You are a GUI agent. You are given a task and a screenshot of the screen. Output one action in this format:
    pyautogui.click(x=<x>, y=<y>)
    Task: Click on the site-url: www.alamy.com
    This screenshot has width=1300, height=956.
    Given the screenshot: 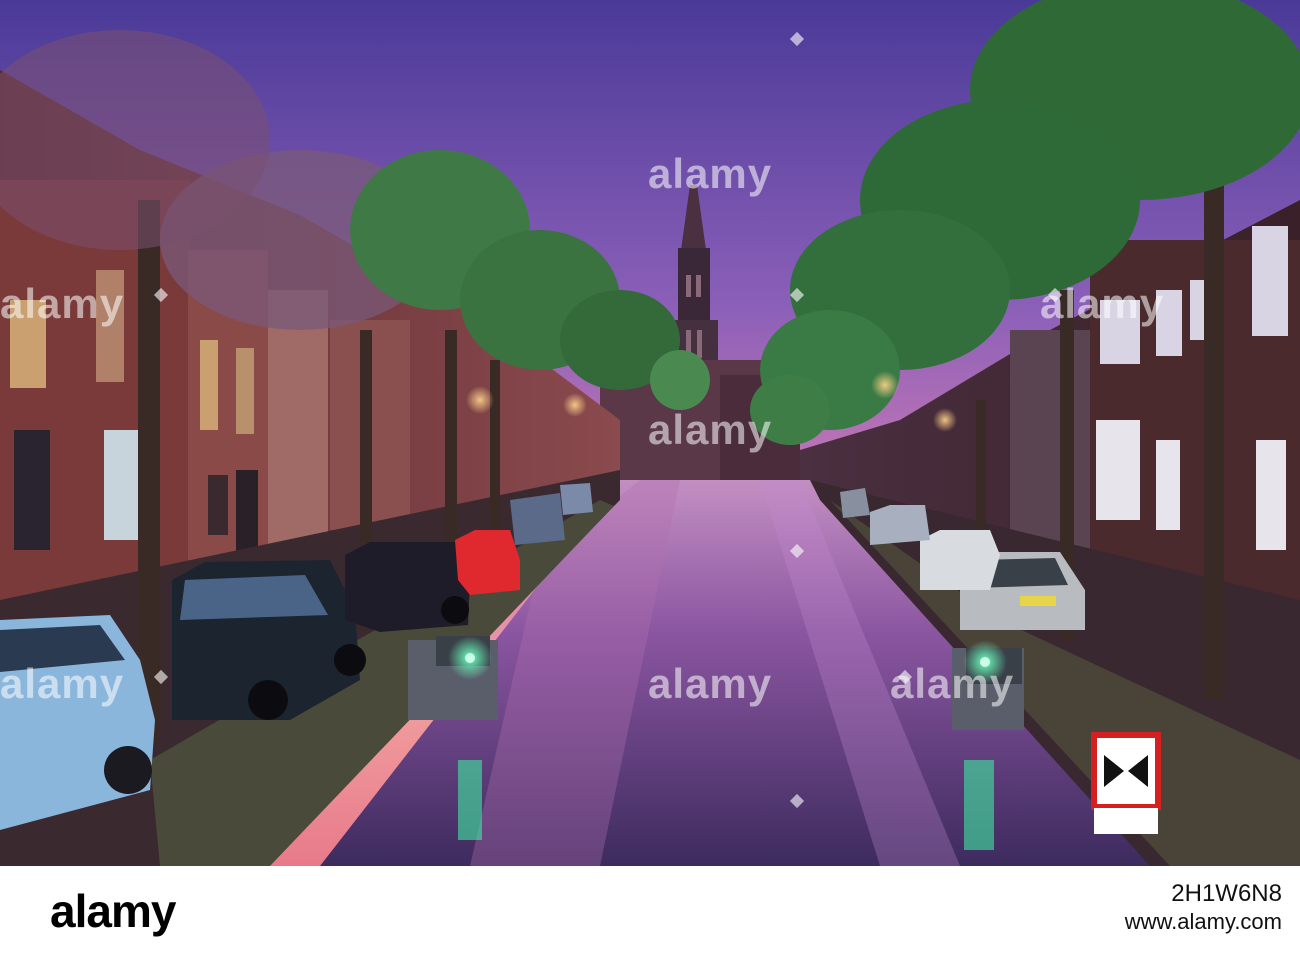 What is the action you would take?
    pyautogui.click(x=1203, y=922)
    